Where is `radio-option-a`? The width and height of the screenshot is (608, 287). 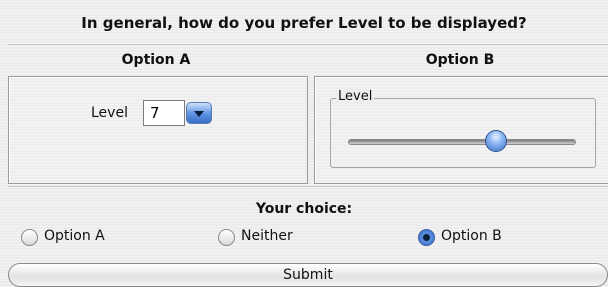 radio-option-a is located at coordinates (29, 237).